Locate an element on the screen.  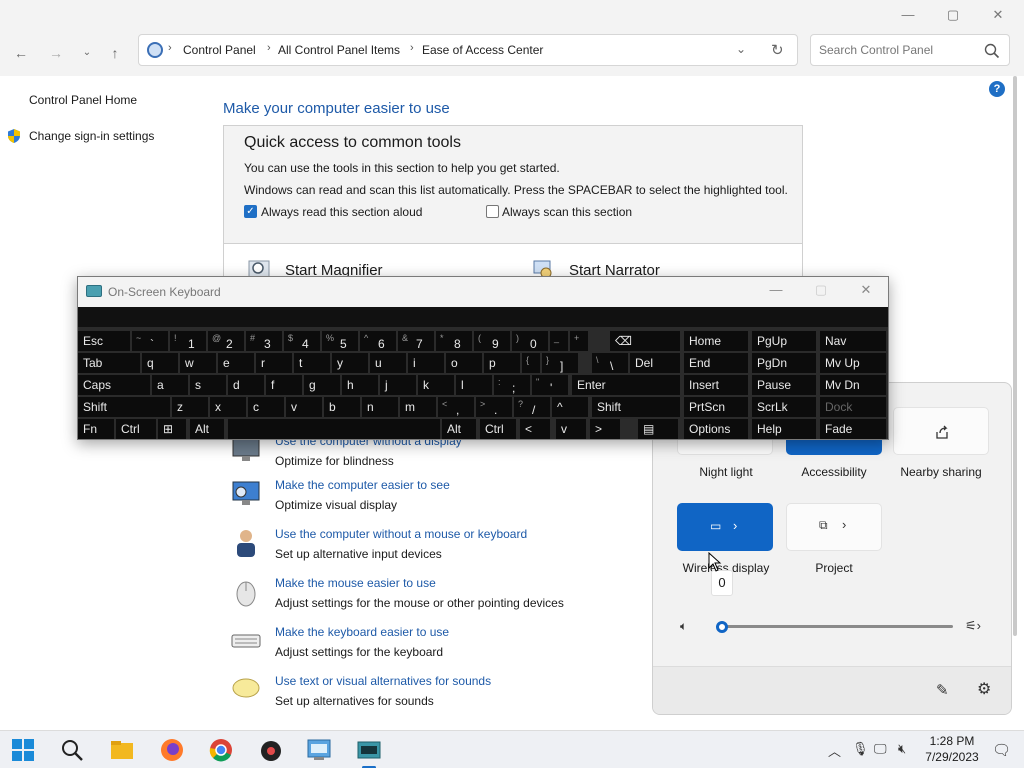
osk-key: Fn is located at coordinates (96, 429).